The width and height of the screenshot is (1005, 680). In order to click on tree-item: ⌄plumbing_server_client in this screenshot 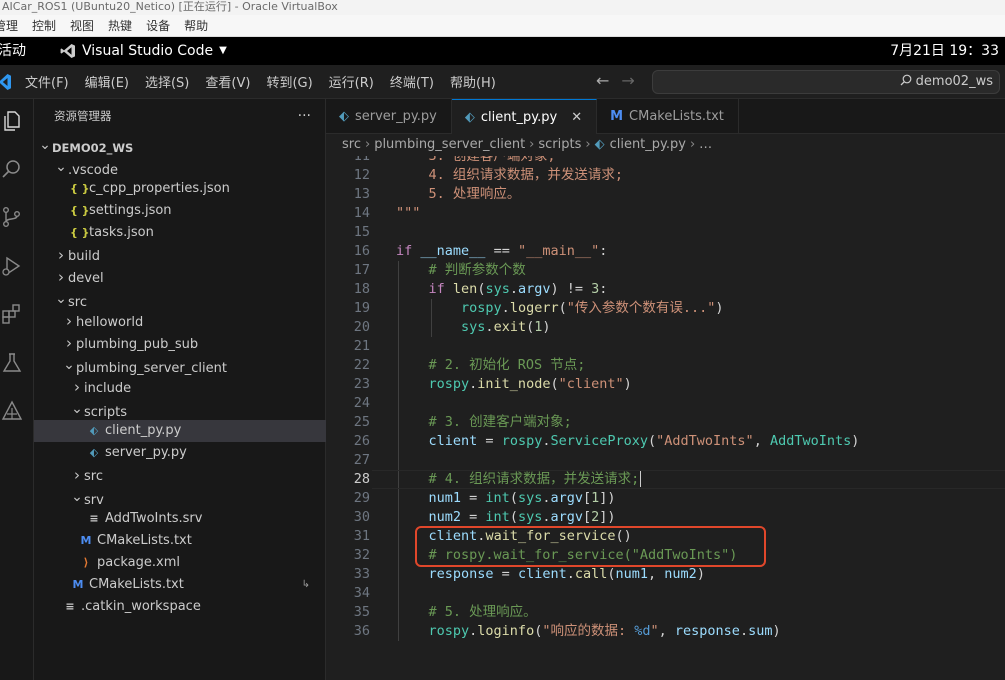, I will do `click(180, 365)`.